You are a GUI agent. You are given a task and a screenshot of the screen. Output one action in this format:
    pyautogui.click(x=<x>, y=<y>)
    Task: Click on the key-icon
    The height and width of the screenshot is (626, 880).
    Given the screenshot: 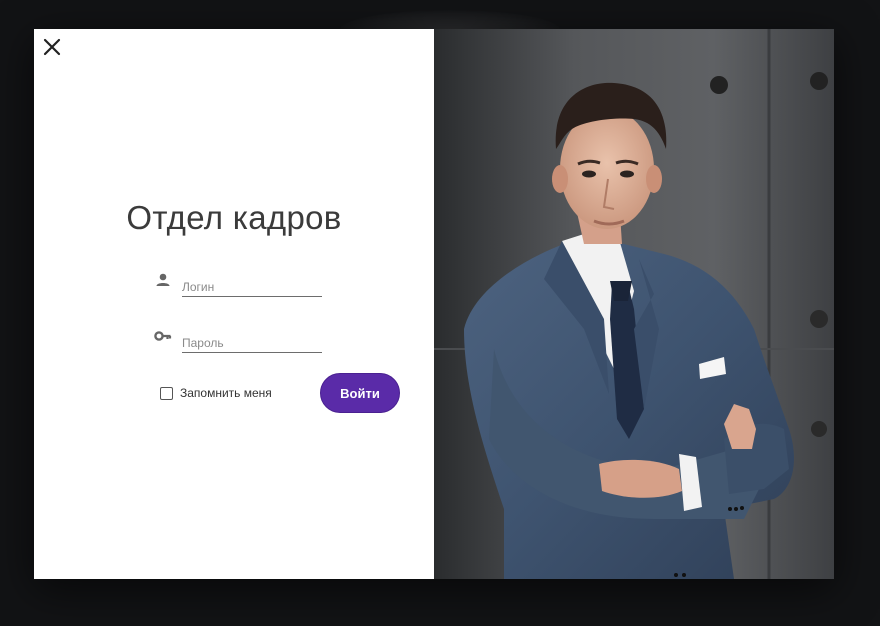 What is the action you would take?
    pyautogui.click(x=163, y=336)
    